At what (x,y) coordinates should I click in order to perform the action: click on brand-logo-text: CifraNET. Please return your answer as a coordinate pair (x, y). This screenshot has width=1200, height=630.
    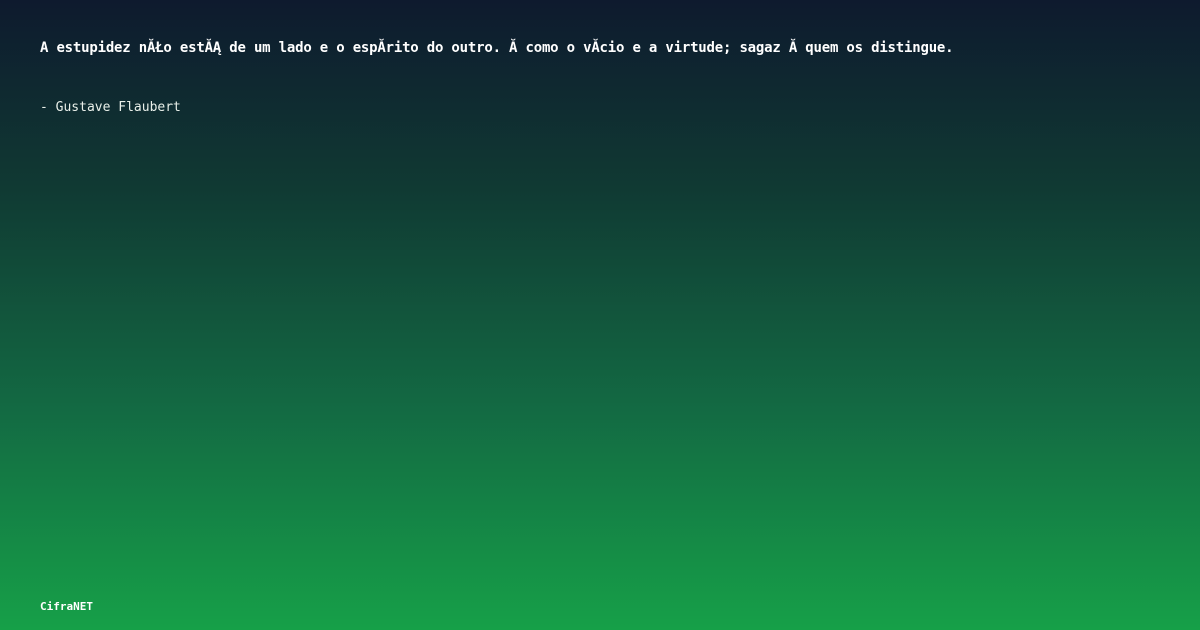
    Looking at the image, I should click on (66, 606).